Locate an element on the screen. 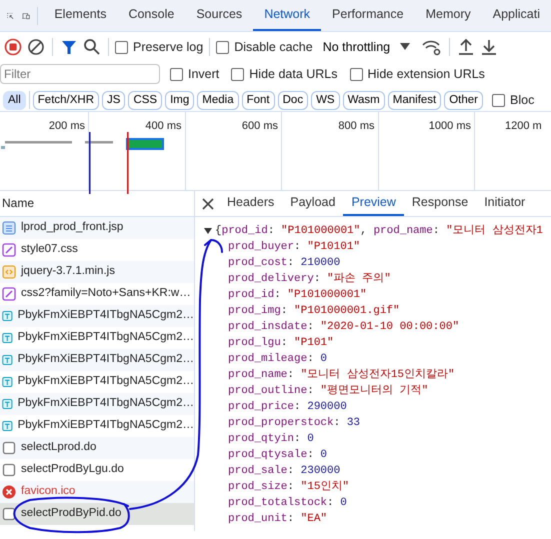 Image resolution: width=551 pixels, height=539 pixels. script-icon is located at coordinates (9, 272).